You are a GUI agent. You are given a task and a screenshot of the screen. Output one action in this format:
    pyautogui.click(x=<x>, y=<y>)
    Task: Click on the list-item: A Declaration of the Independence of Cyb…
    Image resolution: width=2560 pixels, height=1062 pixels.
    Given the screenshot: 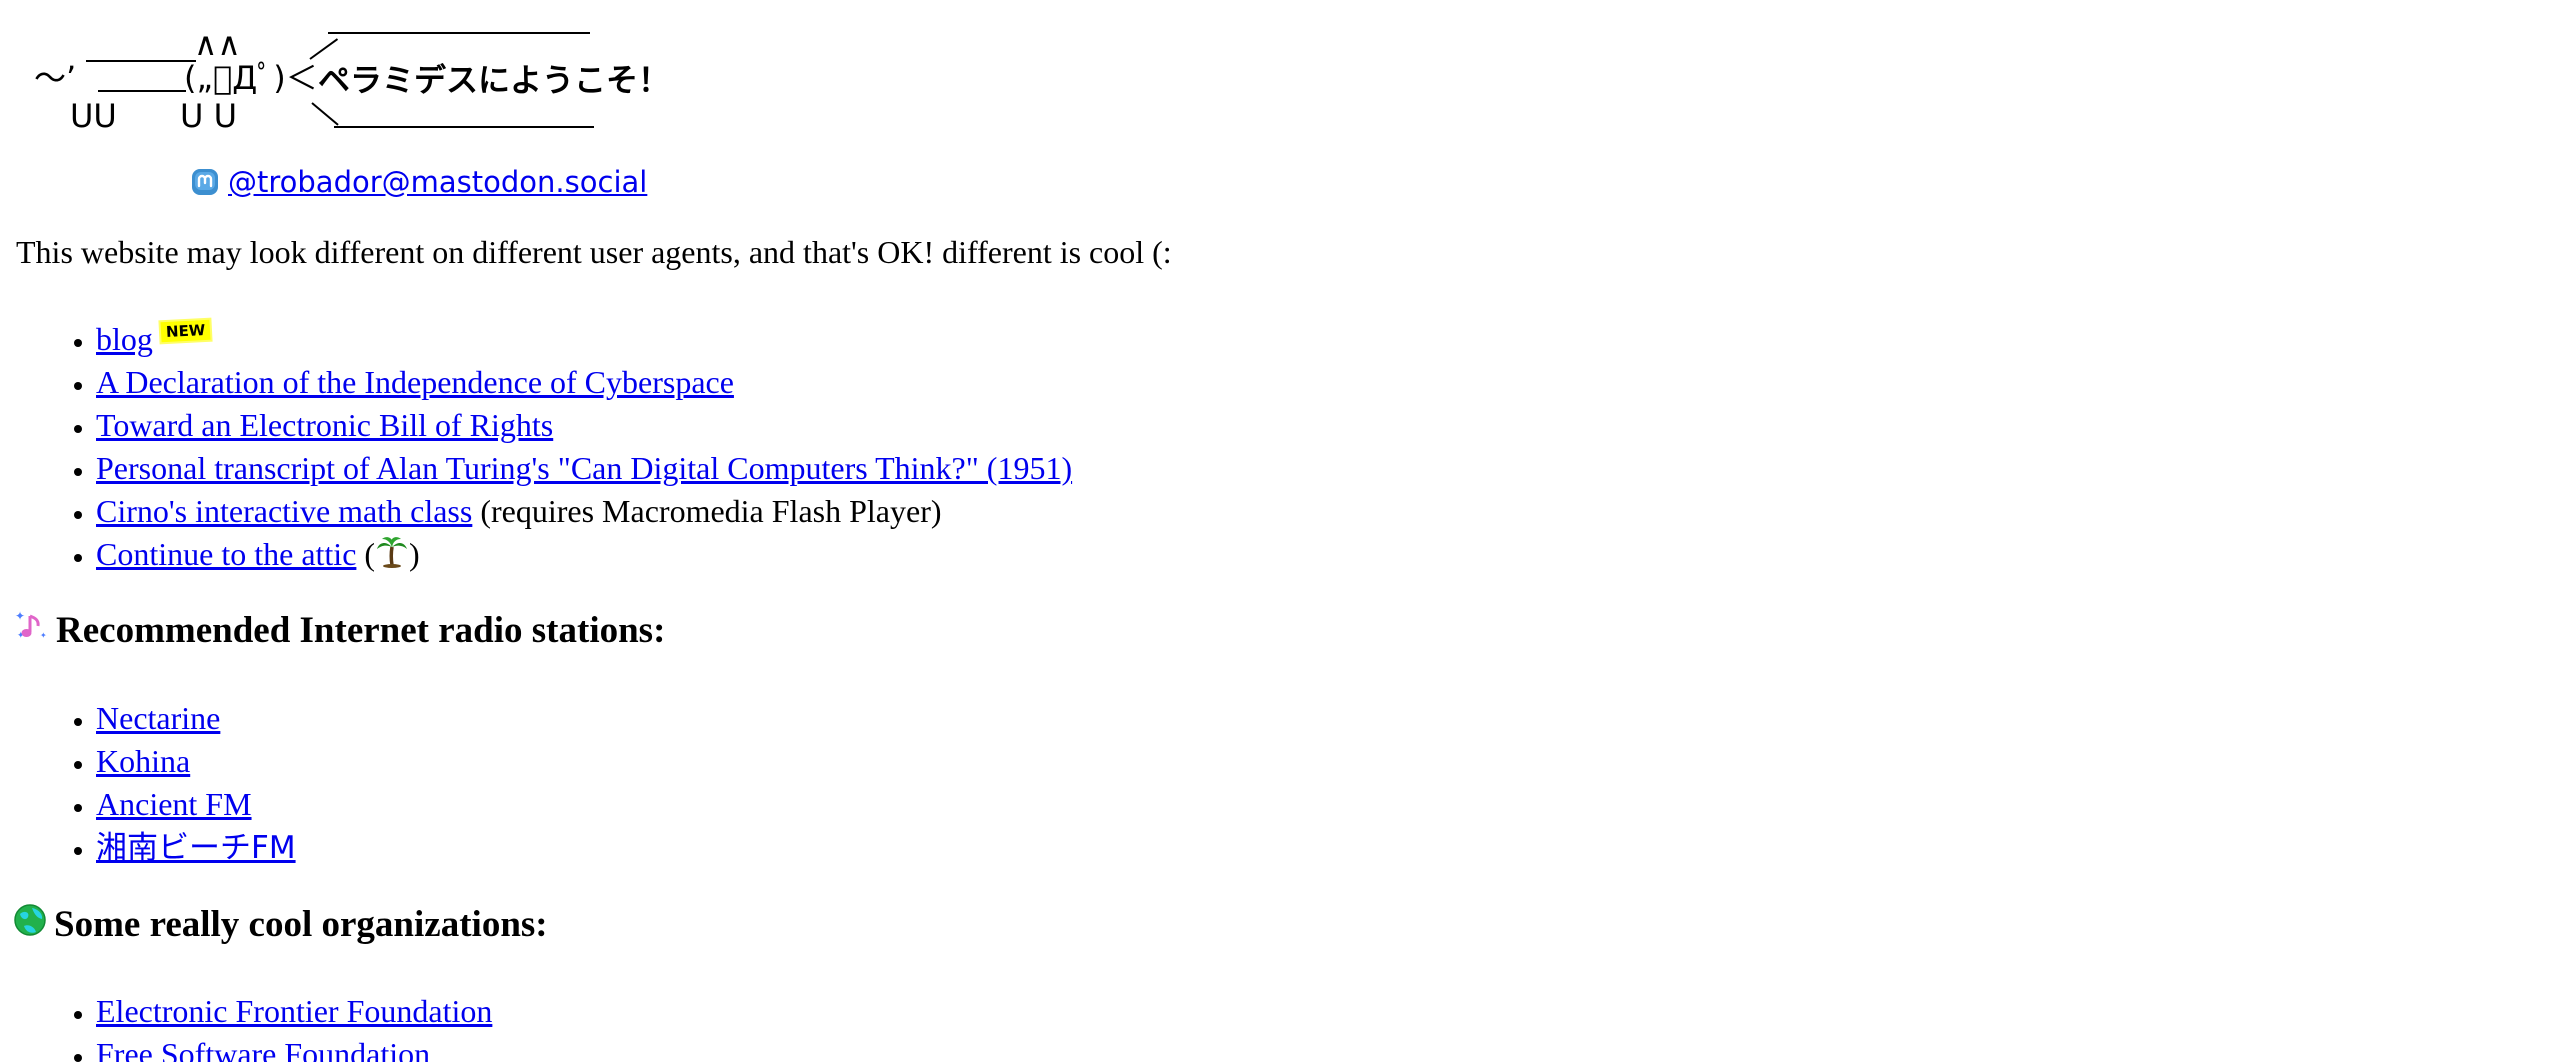 What is the action you would take?
    pyautogui.click(x=584, y=382)
    